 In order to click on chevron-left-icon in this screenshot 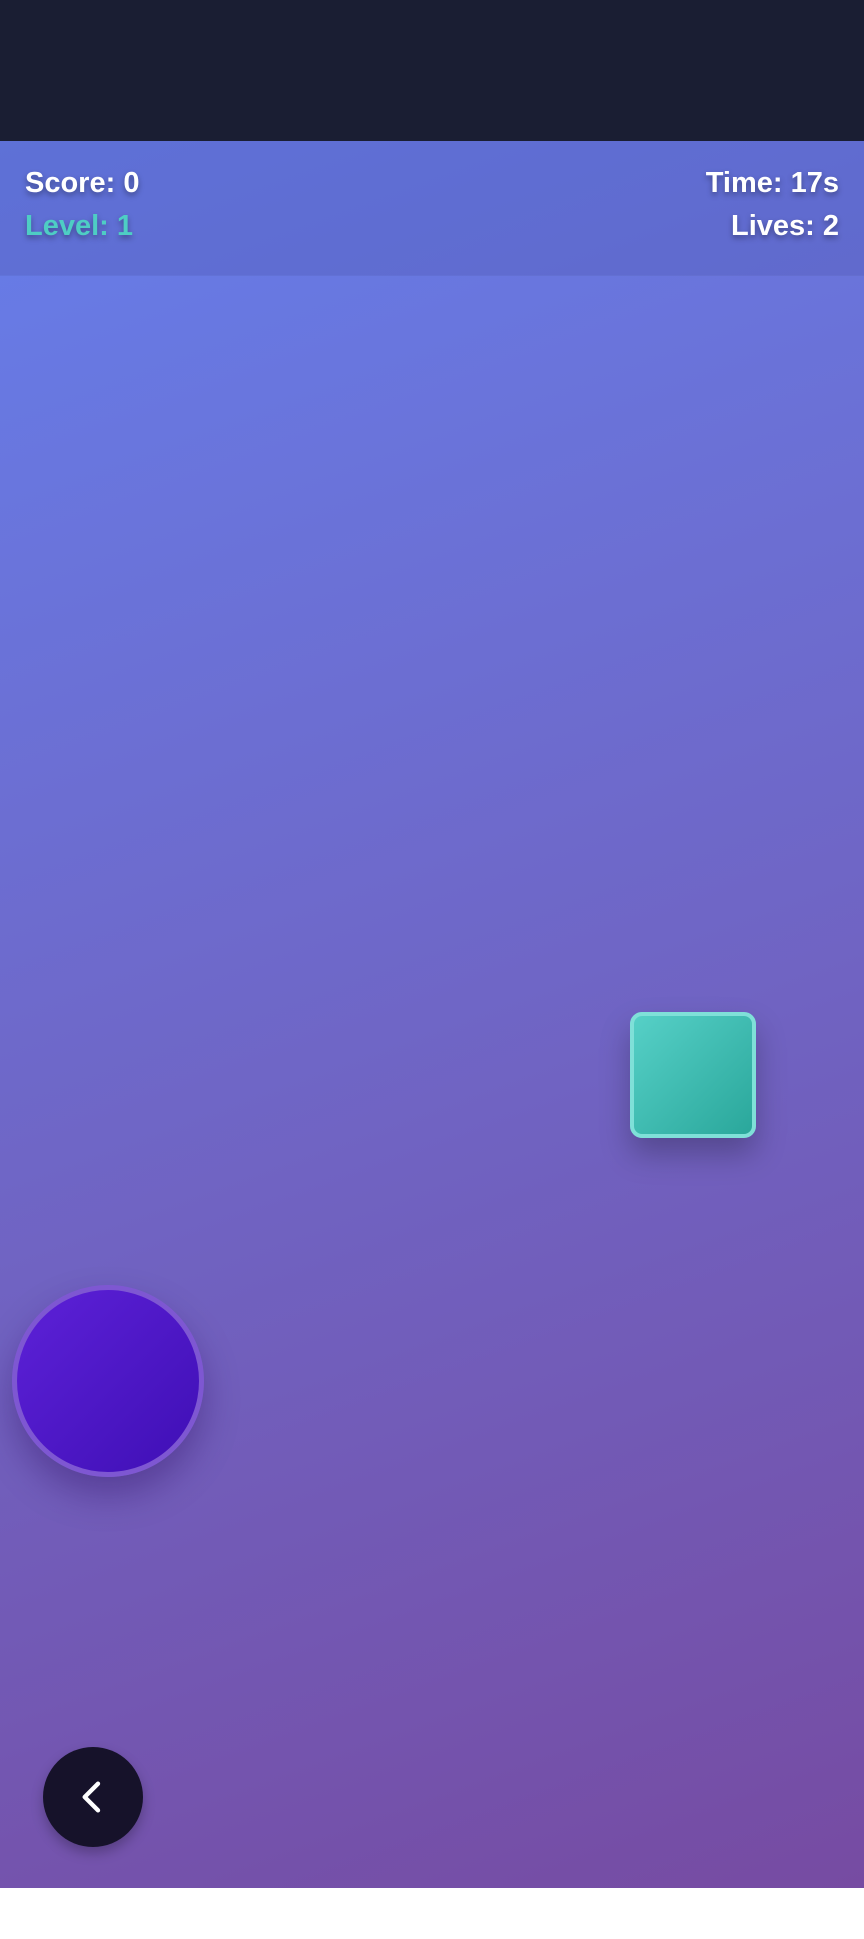, I will do `click(91, 1797)`.